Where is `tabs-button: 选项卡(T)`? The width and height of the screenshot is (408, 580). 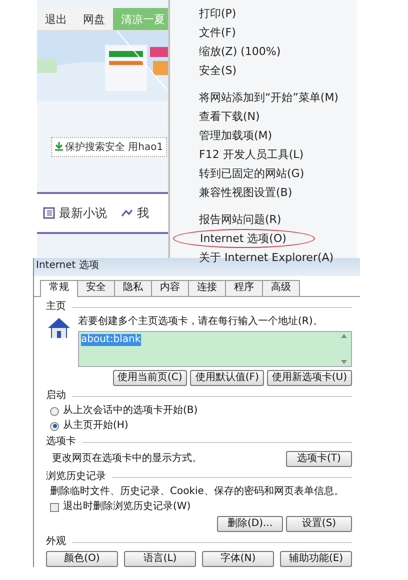 tabs-button: 选项卡(T) is located at coordinates (319, 459).